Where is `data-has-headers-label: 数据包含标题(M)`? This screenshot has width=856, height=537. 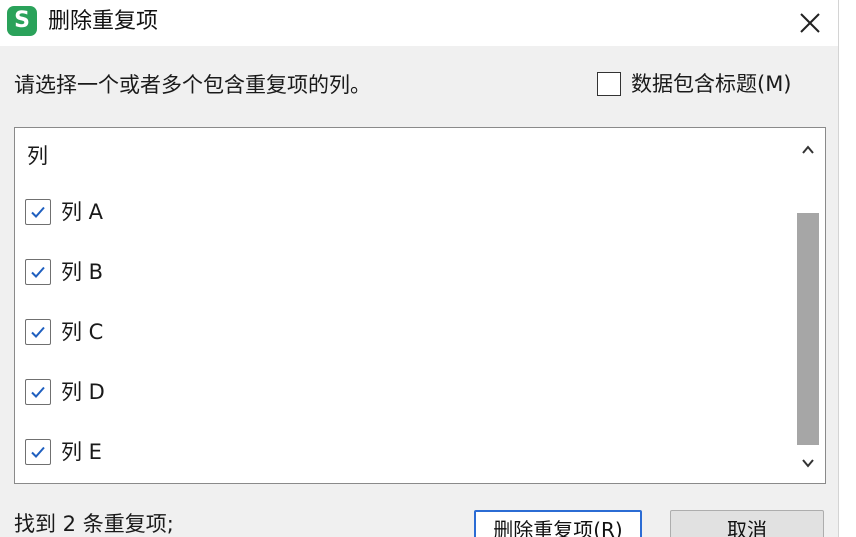
data-has-headers-label: 数据包含标题(M) is located at coordinates (711, 84).